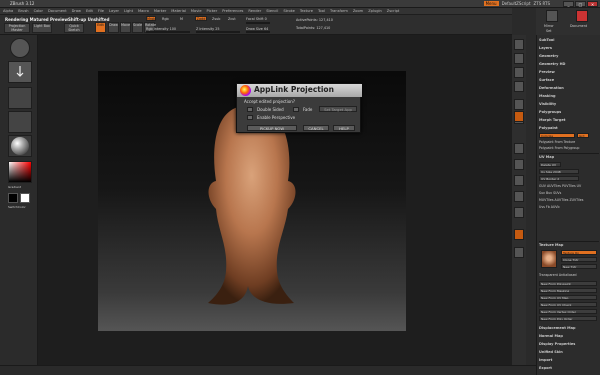 The width and height of the screenshot is (600, 375). I want to click on zsub-button: Zsub, so click(216, 19).